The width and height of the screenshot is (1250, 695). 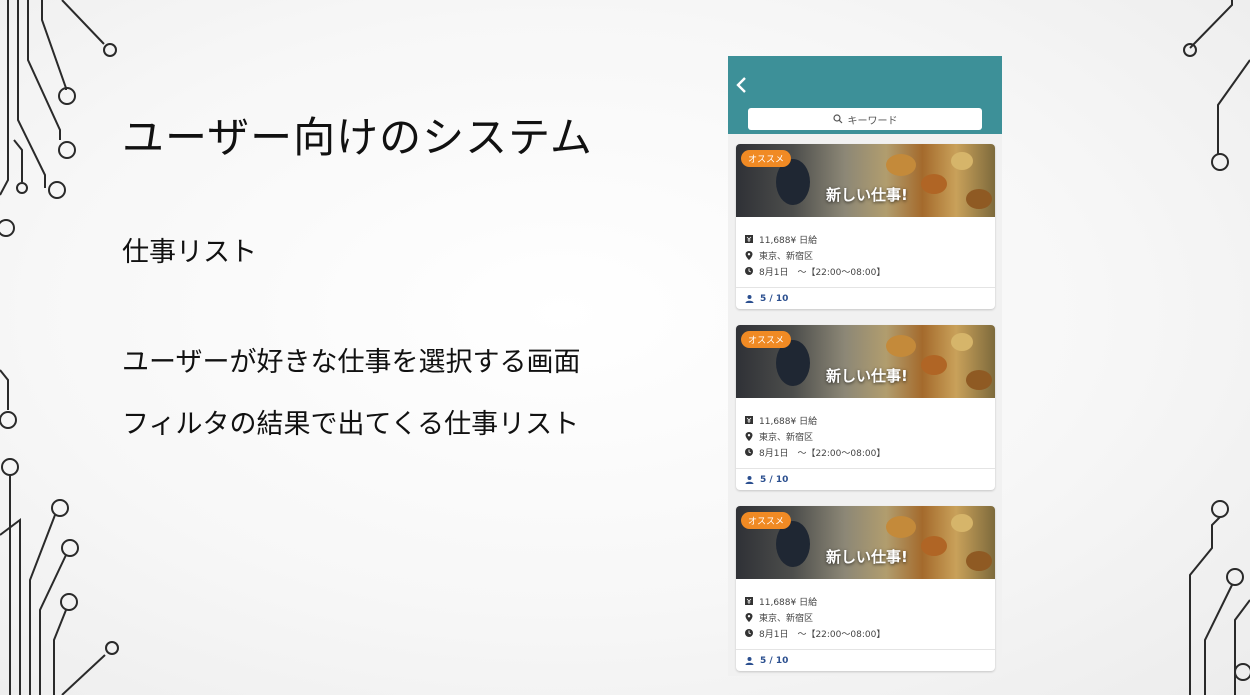 I want to click on slide-title: ユーザー向けのシステム, so click(x=357, y=137).